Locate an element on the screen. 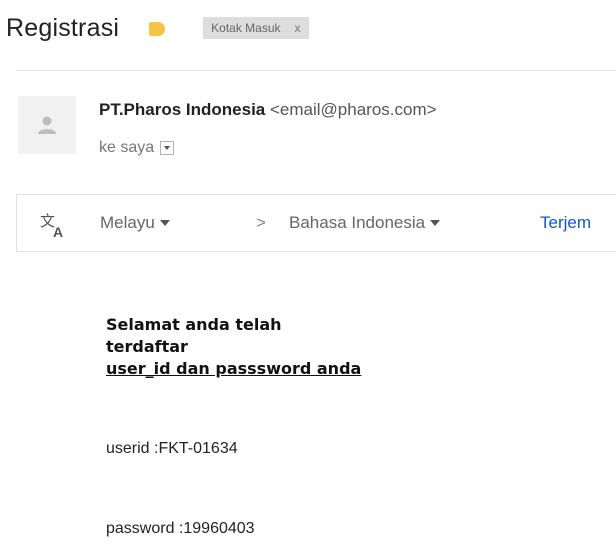 The width and height of the screenshot is (616, 546). svg-text: A is located at coordinates (58, 231).